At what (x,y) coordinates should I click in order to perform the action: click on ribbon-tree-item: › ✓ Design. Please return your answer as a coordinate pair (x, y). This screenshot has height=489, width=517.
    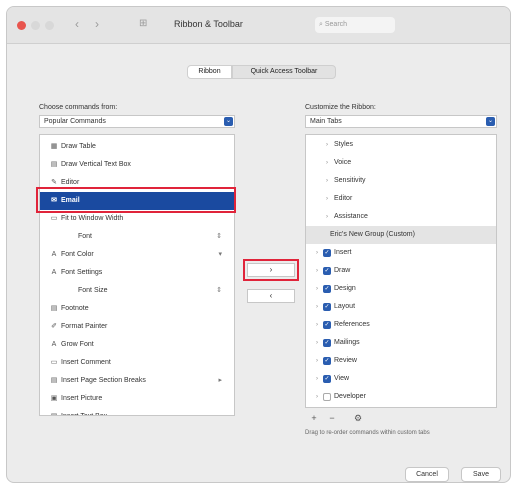
    Looking at the image, I should click on (401, 289).